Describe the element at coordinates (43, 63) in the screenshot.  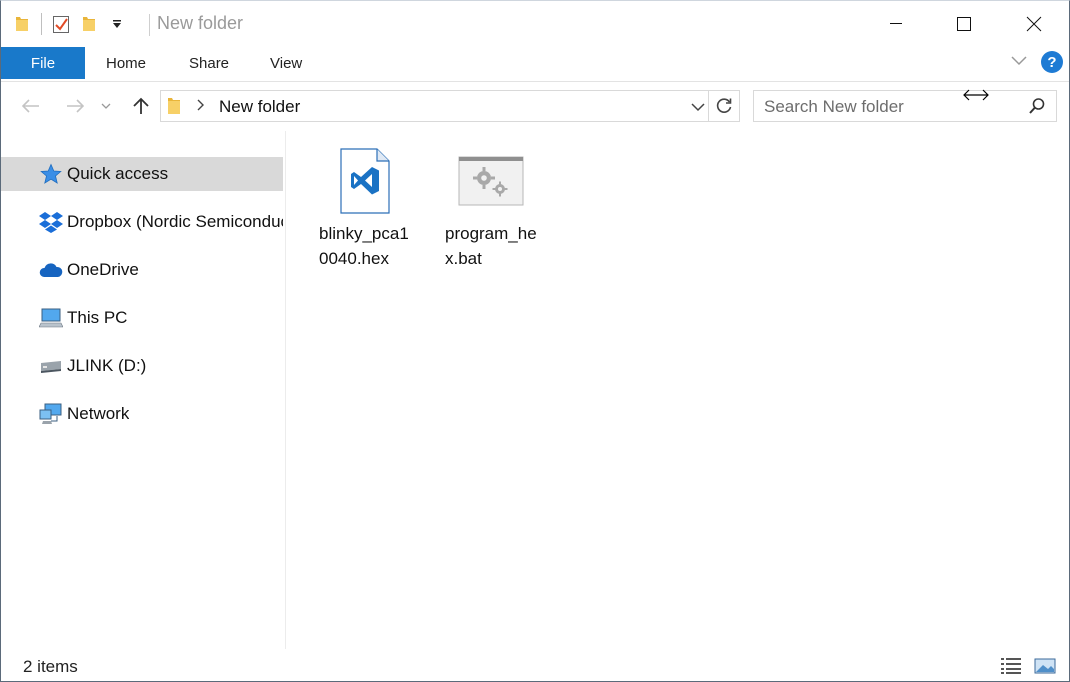
I see `tab-file: File` at that location.